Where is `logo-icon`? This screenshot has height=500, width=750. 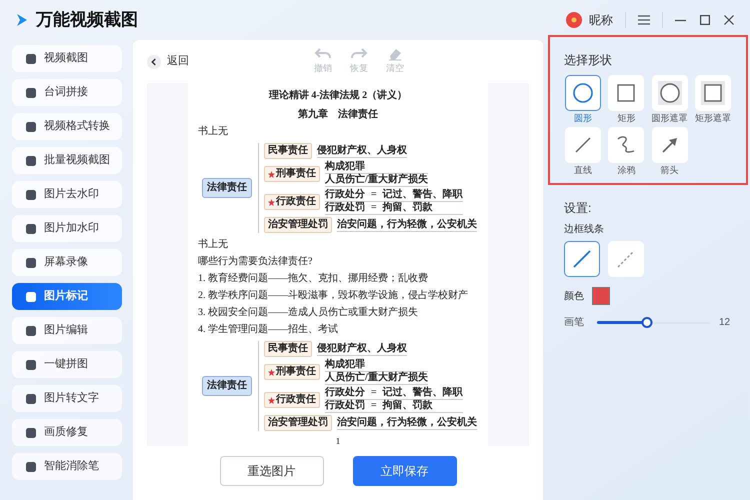
logo-icon is located at coordinates (22, 20).